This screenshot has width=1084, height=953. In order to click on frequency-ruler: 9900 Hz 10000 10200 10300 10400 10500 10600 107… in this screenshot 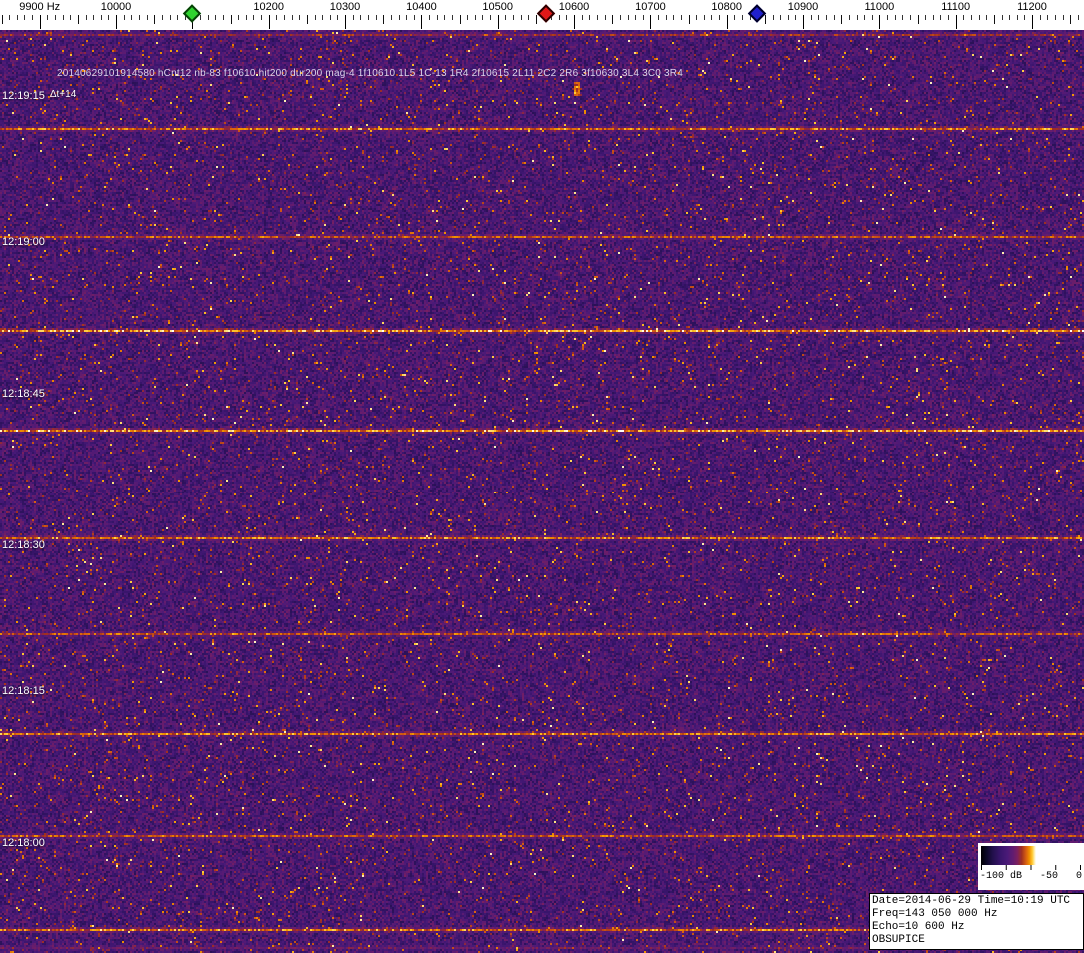, I will do `click(542, 15)`.